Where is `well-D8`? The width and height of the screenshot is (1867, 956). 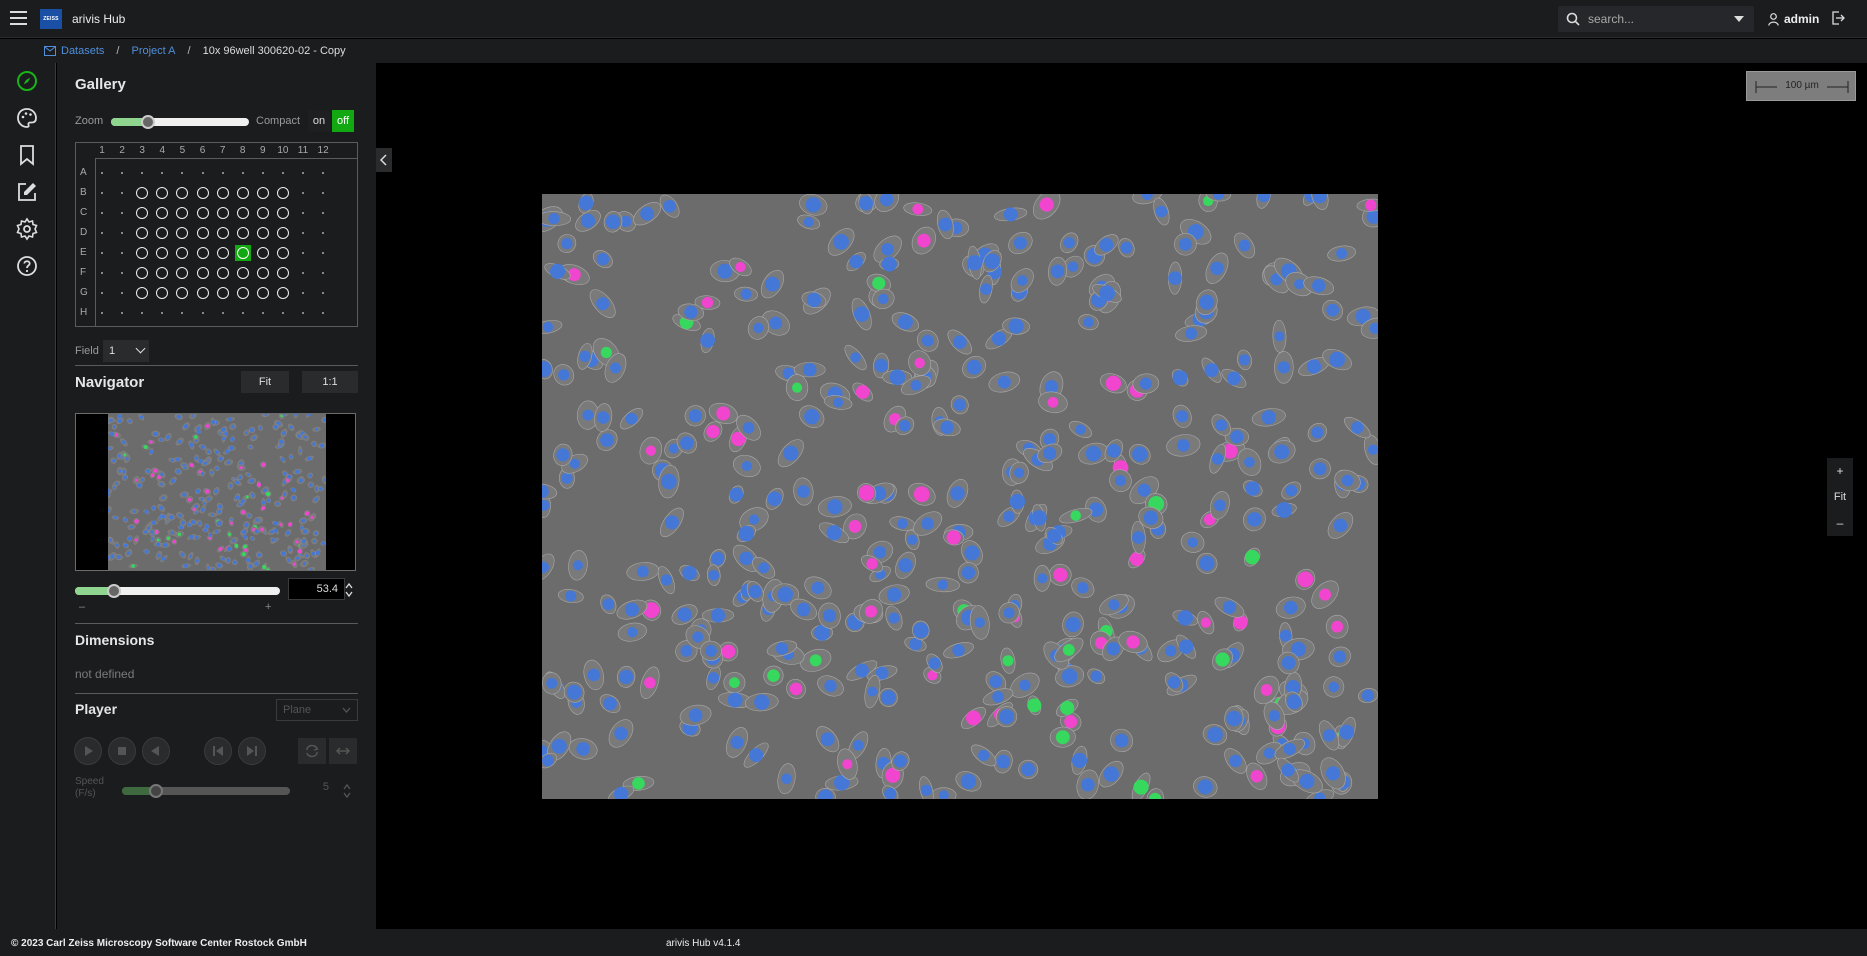
well-D8 is located at coordinates (242, 233).